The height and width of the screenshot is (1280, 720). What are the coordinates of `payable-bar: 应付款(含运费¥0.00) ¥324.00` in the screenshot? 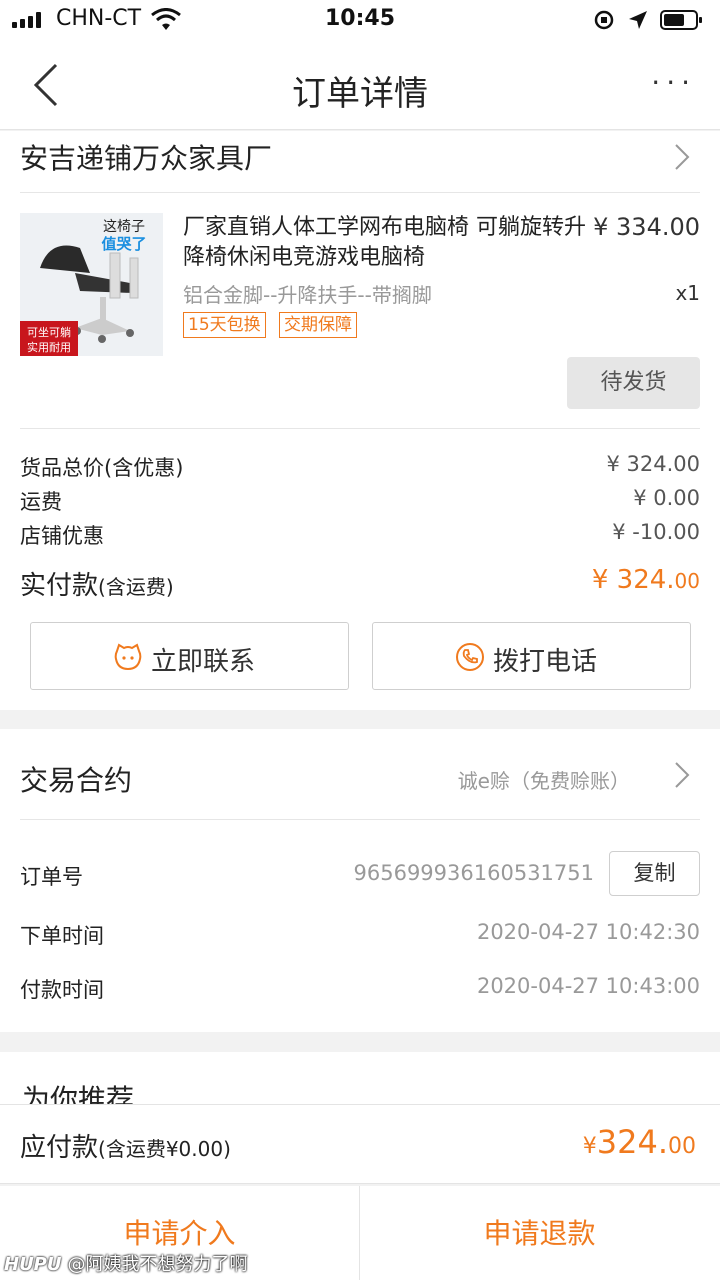 It's located at (360, 1144).